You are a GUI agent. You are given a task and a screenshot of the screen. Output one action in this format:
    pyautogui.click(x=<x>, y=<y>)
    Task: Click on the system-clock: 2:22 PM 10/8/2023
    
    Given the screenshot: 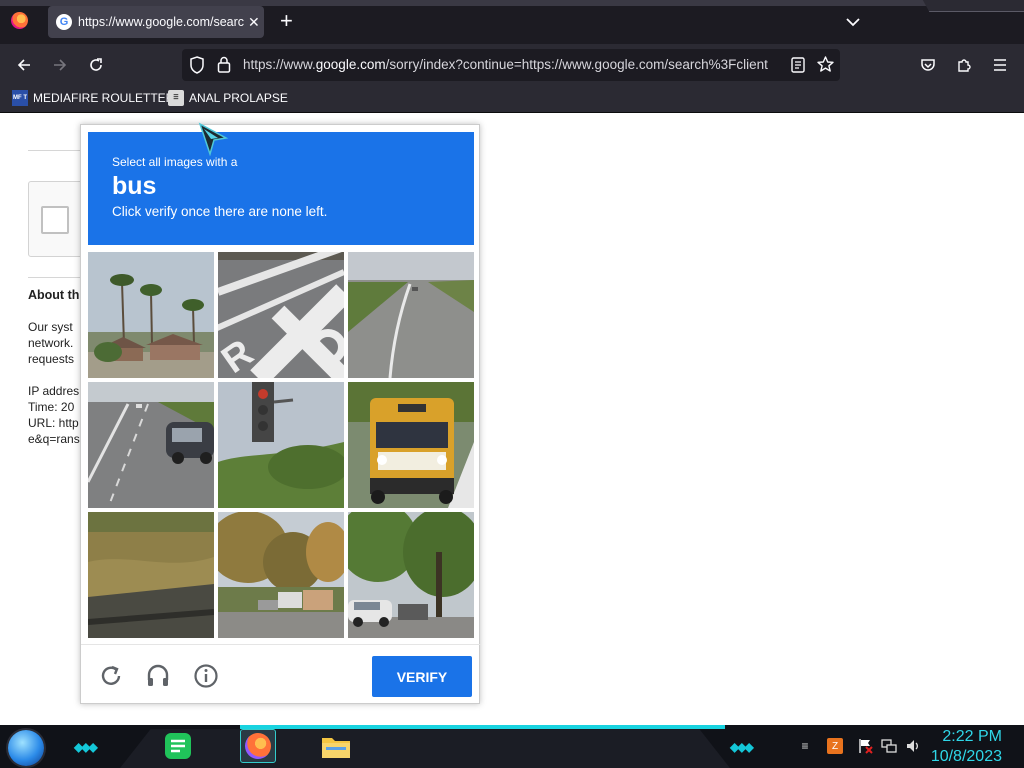 What is the action you would take?
    pyautogui.click(x=966, y=747)
    